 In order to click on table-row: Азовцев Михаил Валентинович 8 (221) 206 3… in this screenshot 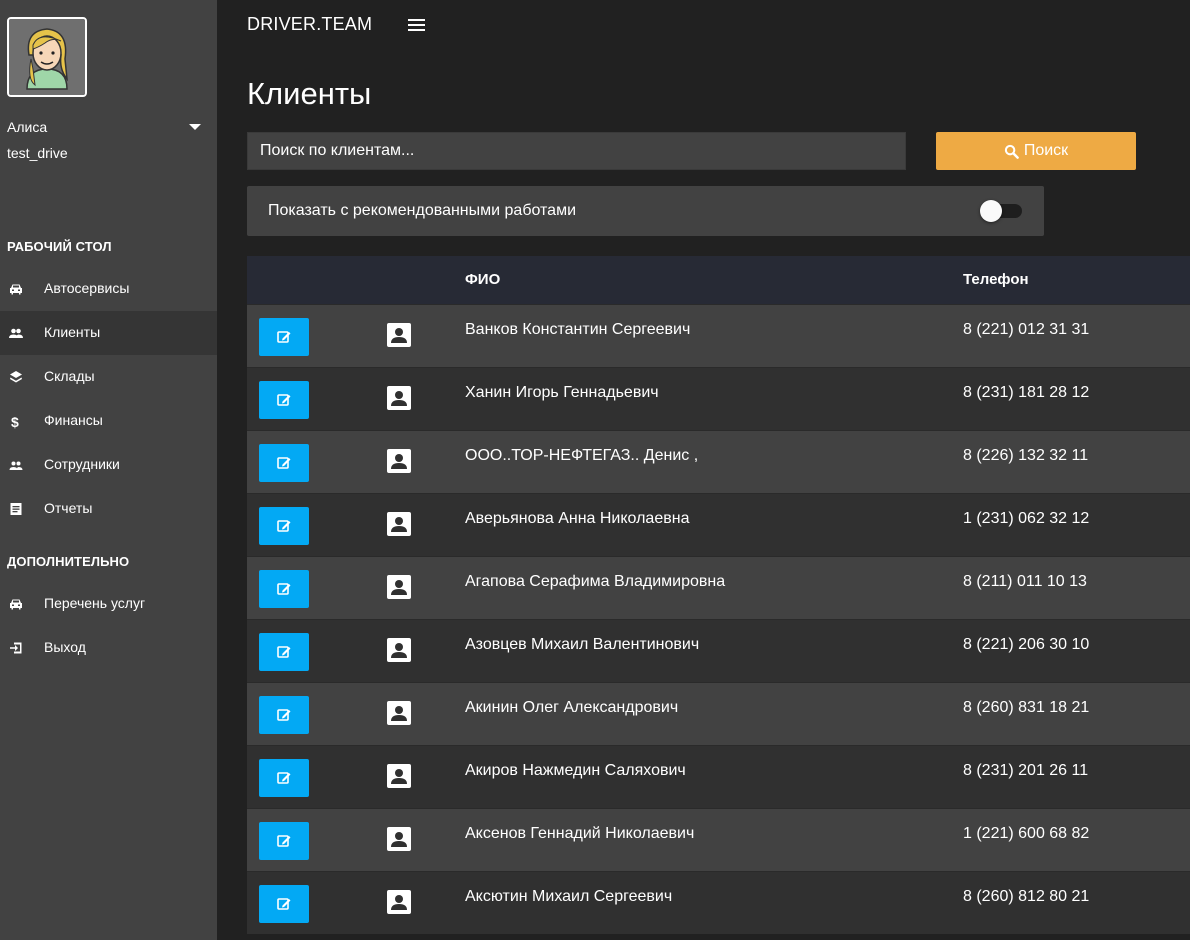, I will do `click(718, 650)`.